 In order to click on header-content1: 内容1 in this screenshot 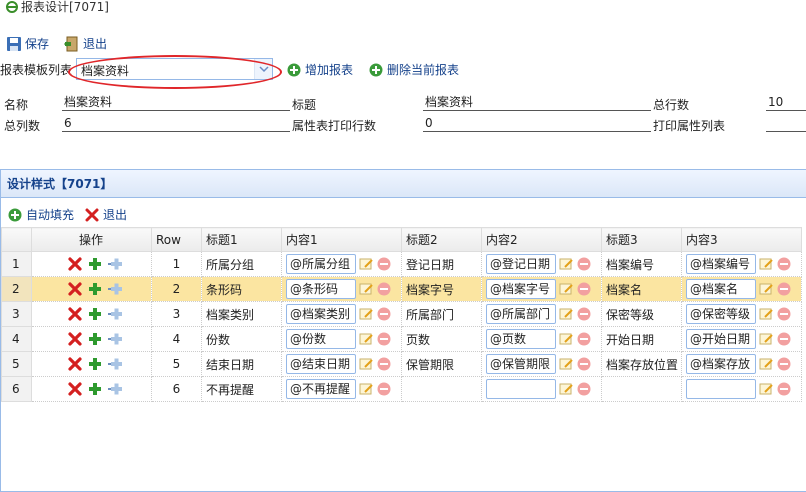, I will do `click(341, 239)`.